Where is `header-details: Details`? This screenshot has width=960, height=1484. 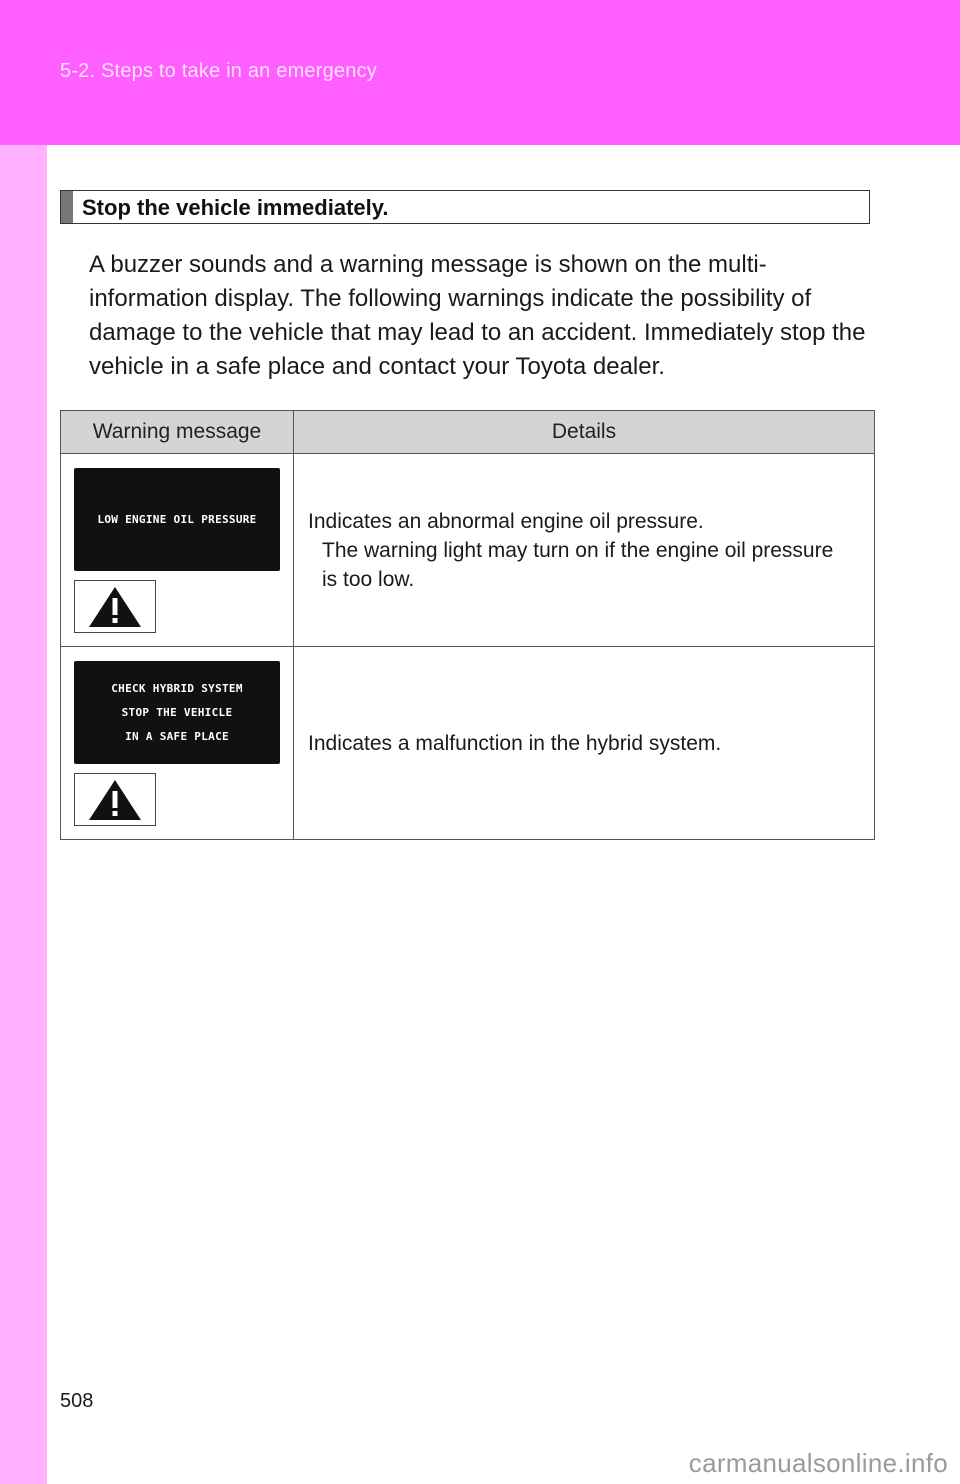
header-details: Details is located at coordinates (584, 432).